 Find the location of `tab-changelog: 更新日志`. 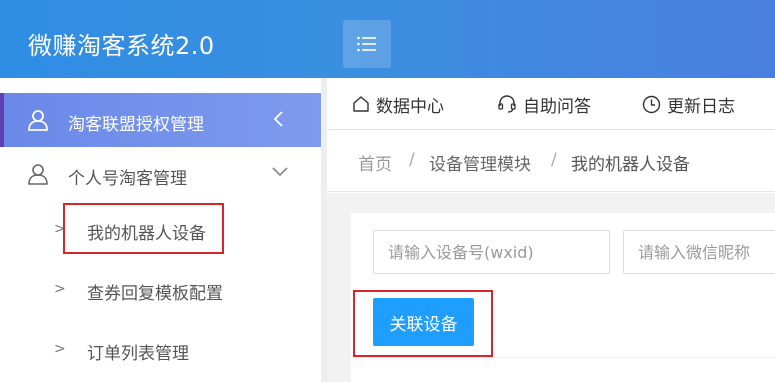

tab-changelog: 更新日志 is located at coordinates (688, 104).